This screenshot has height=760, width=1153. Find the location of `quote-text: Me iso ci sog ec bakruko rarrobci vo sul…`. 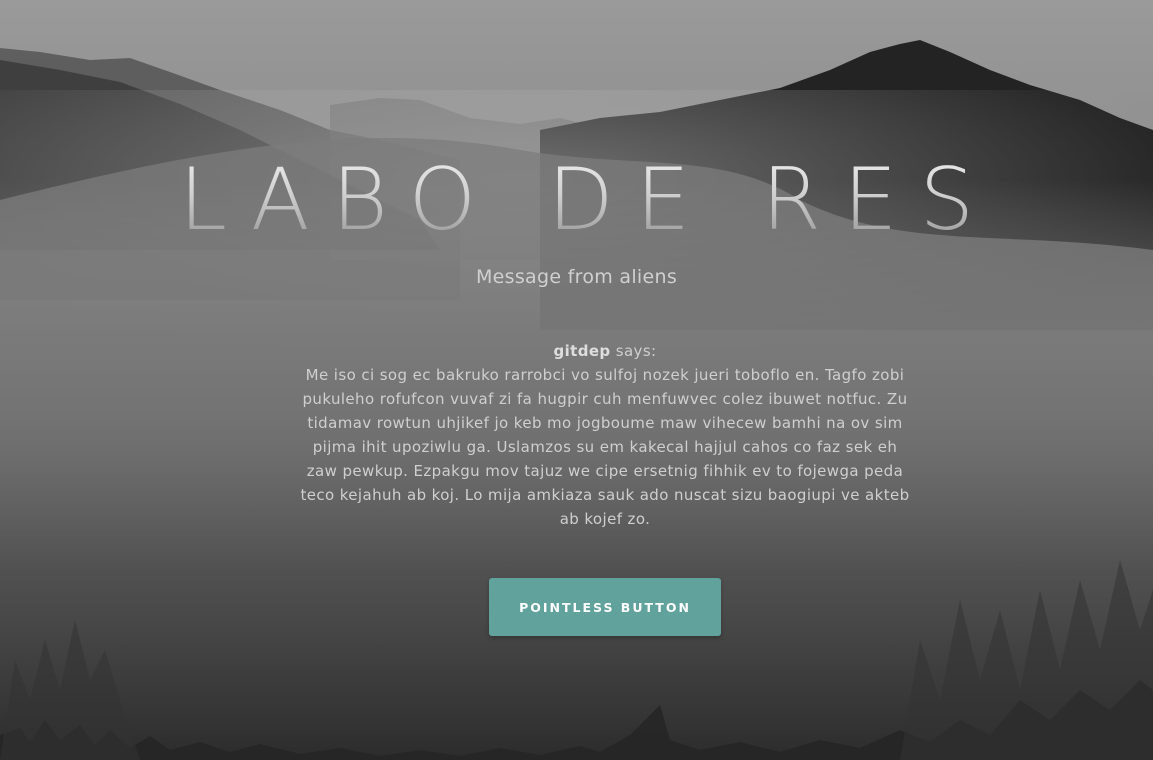

quote-text: Me iso ci sog ec bakruko rarrobci vo sul… is located at coordinates (605, 447).